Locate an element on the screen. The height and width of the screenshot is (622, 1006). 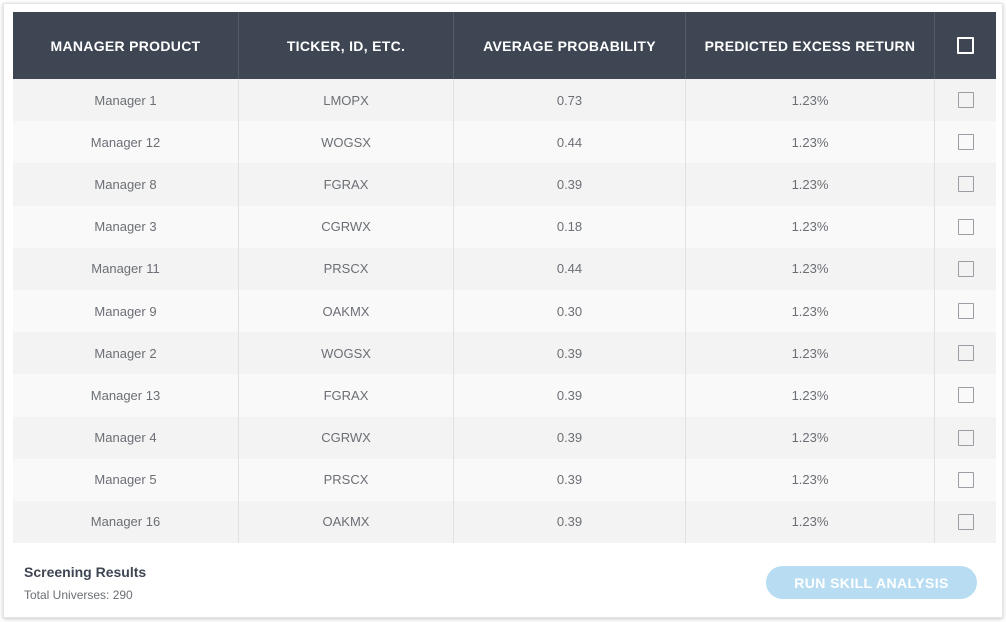
cell-manager-product: Manager 13 is located at coordinates (126, 395).